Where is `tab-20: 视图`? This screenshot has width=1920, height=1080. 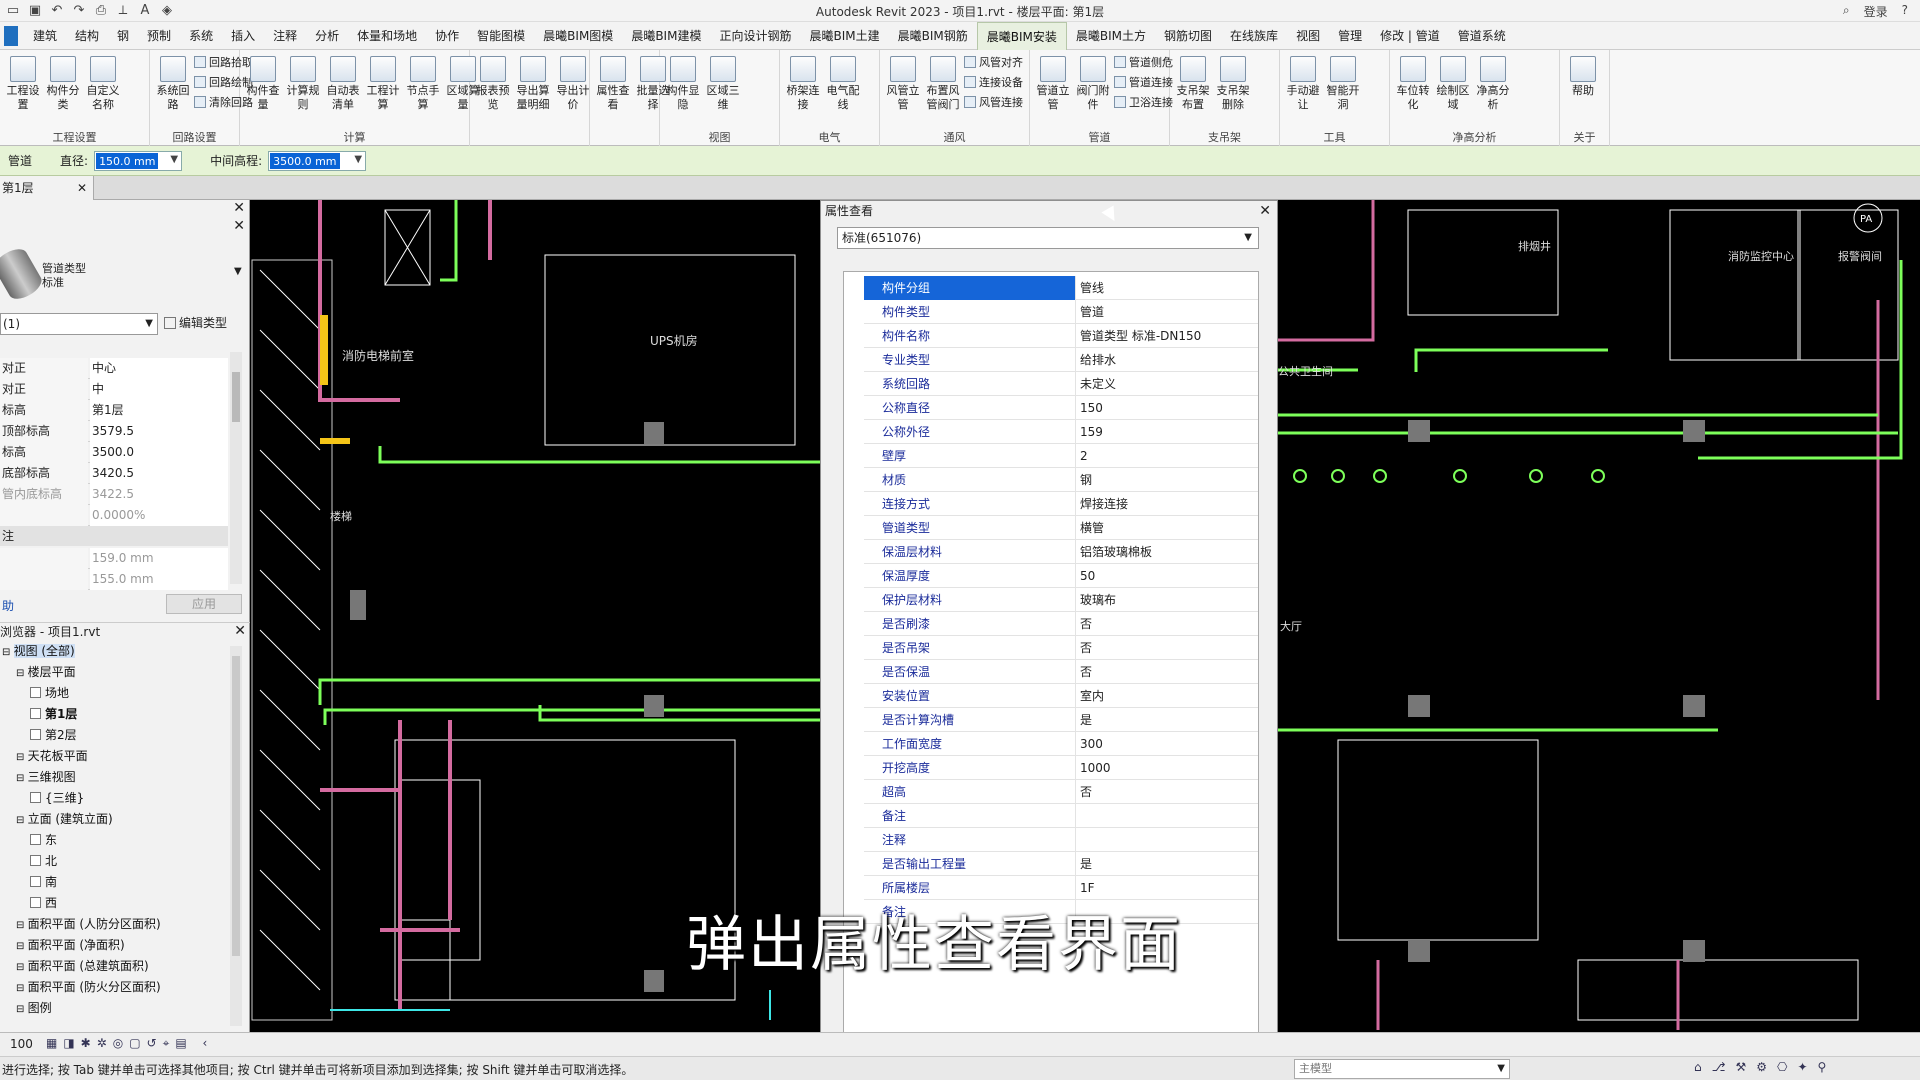
tab-20: 视图 is located at coordinates (1308, 36).